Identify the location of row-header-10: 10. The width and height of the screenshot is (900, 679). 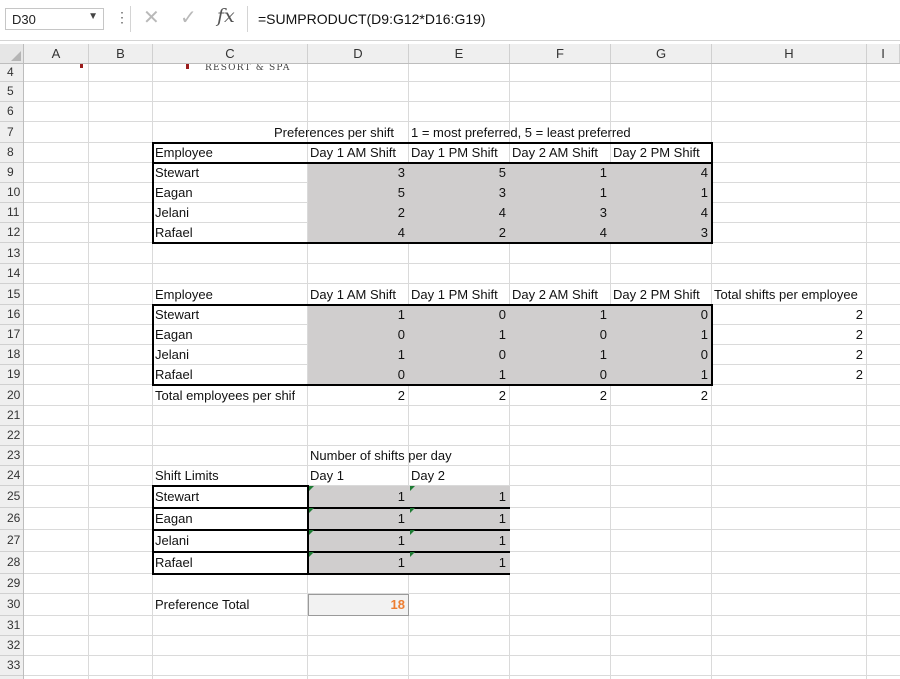
(11, 193).